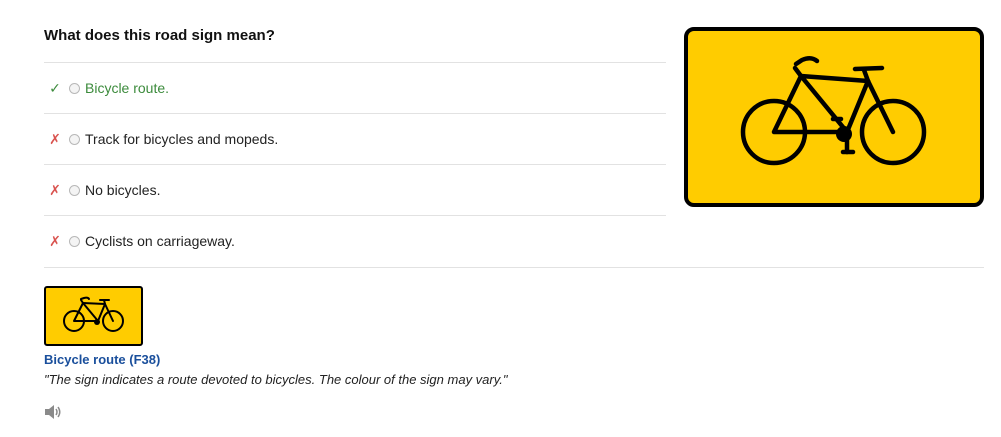 This screenshot has height=437, width=1001. I want to click on answer-option: ✗ No bicycles., so click(355, 189).